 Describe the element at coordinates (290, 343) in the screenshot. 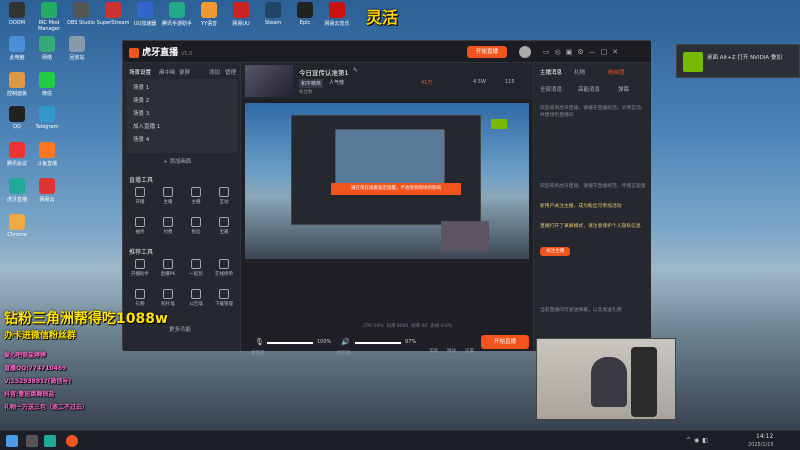

I see `mic-slider` at that location.